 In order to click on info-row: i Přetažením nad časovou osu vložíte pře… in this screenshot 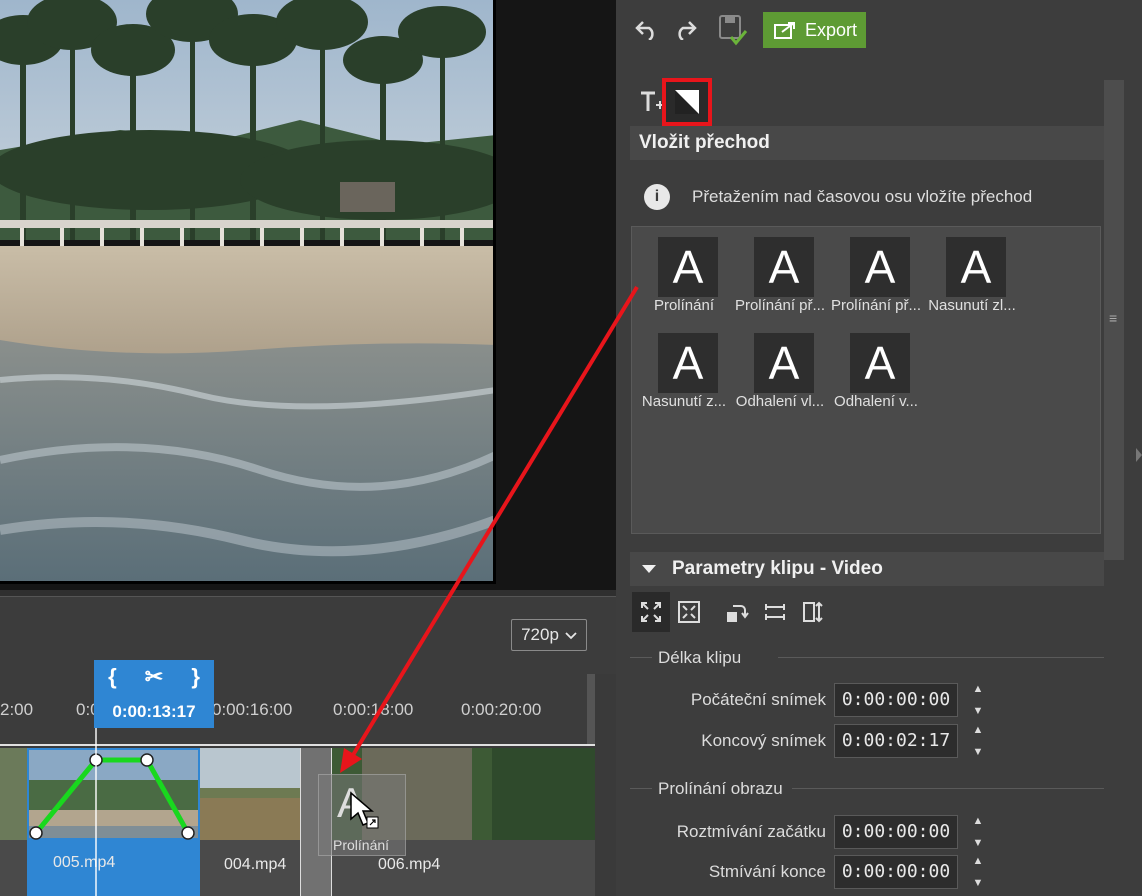, I will do `click(838, 197)`.